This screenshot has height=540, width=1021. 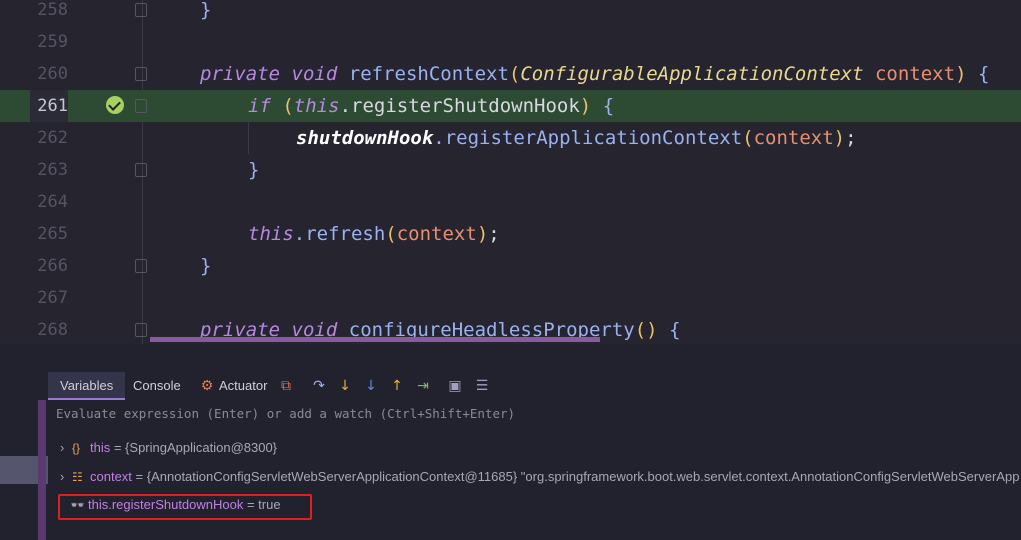 What do you see at coordinates (510, 234) in the screenshot?
I see `code-line-265: 265 this.refresh(context);` at bounding box center [510, 234].